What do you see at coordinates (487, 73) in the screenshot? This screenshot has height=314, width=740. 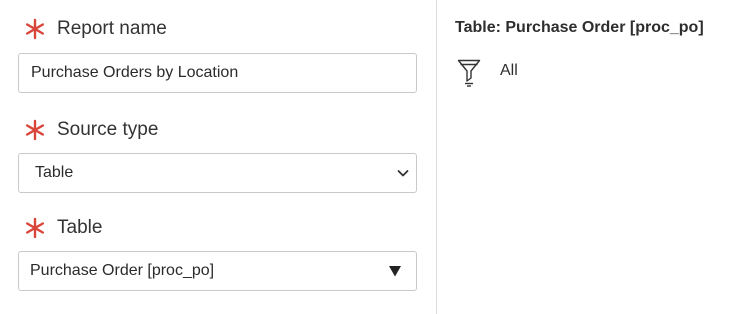 I see `filter-summary: All` at bounding box center [487, 73].